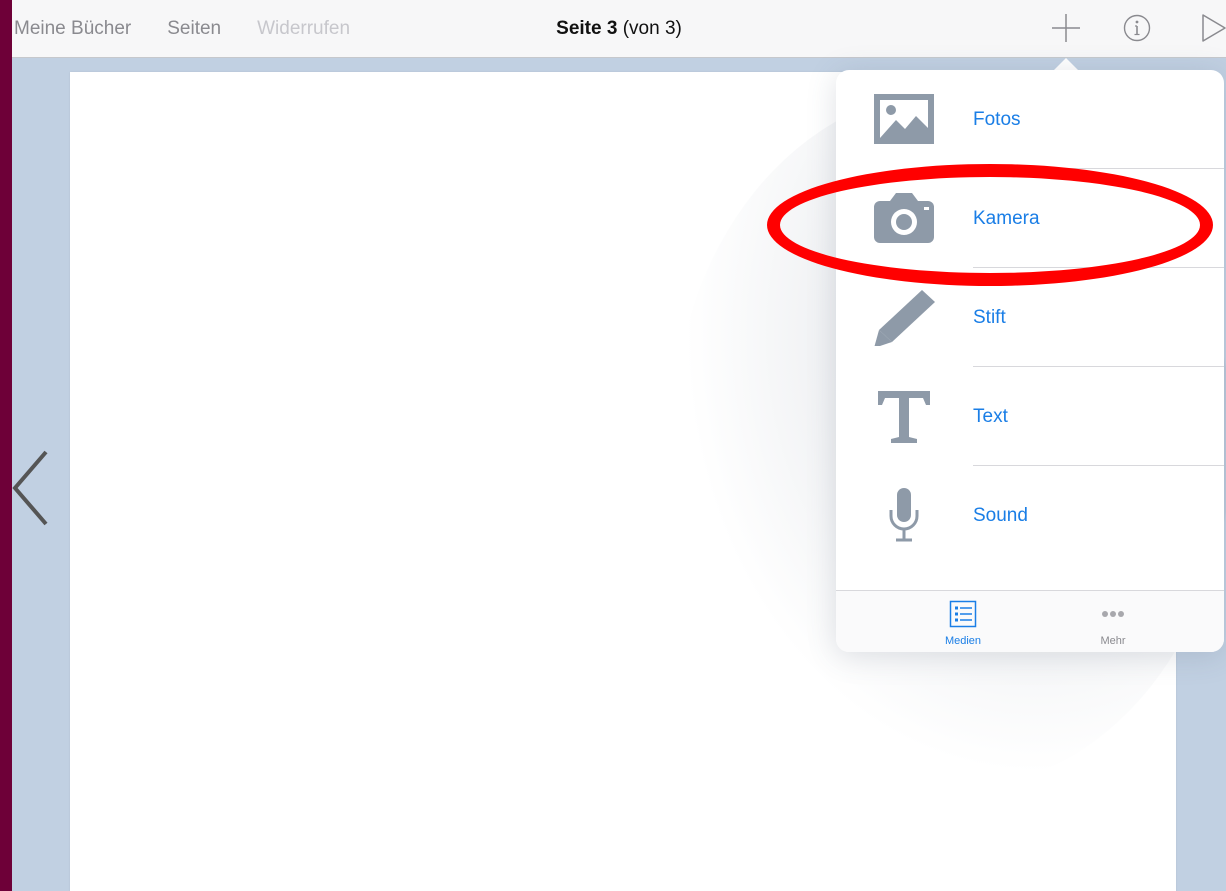 This screenshot has width=1226, height=891. I want to click on pages-button: Seiten, so click(194, 29).